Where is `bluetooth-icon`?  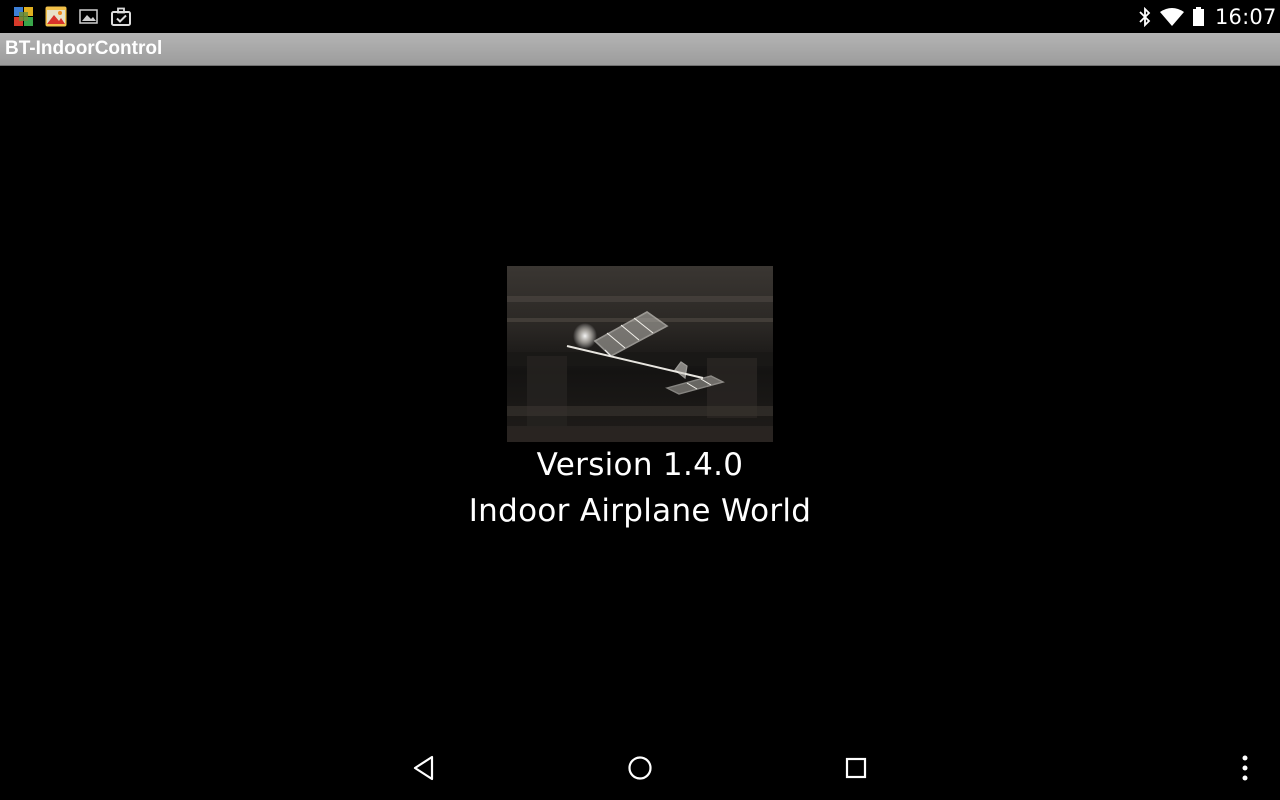 bluetooth-icon is located at coordinates (1145, 18).